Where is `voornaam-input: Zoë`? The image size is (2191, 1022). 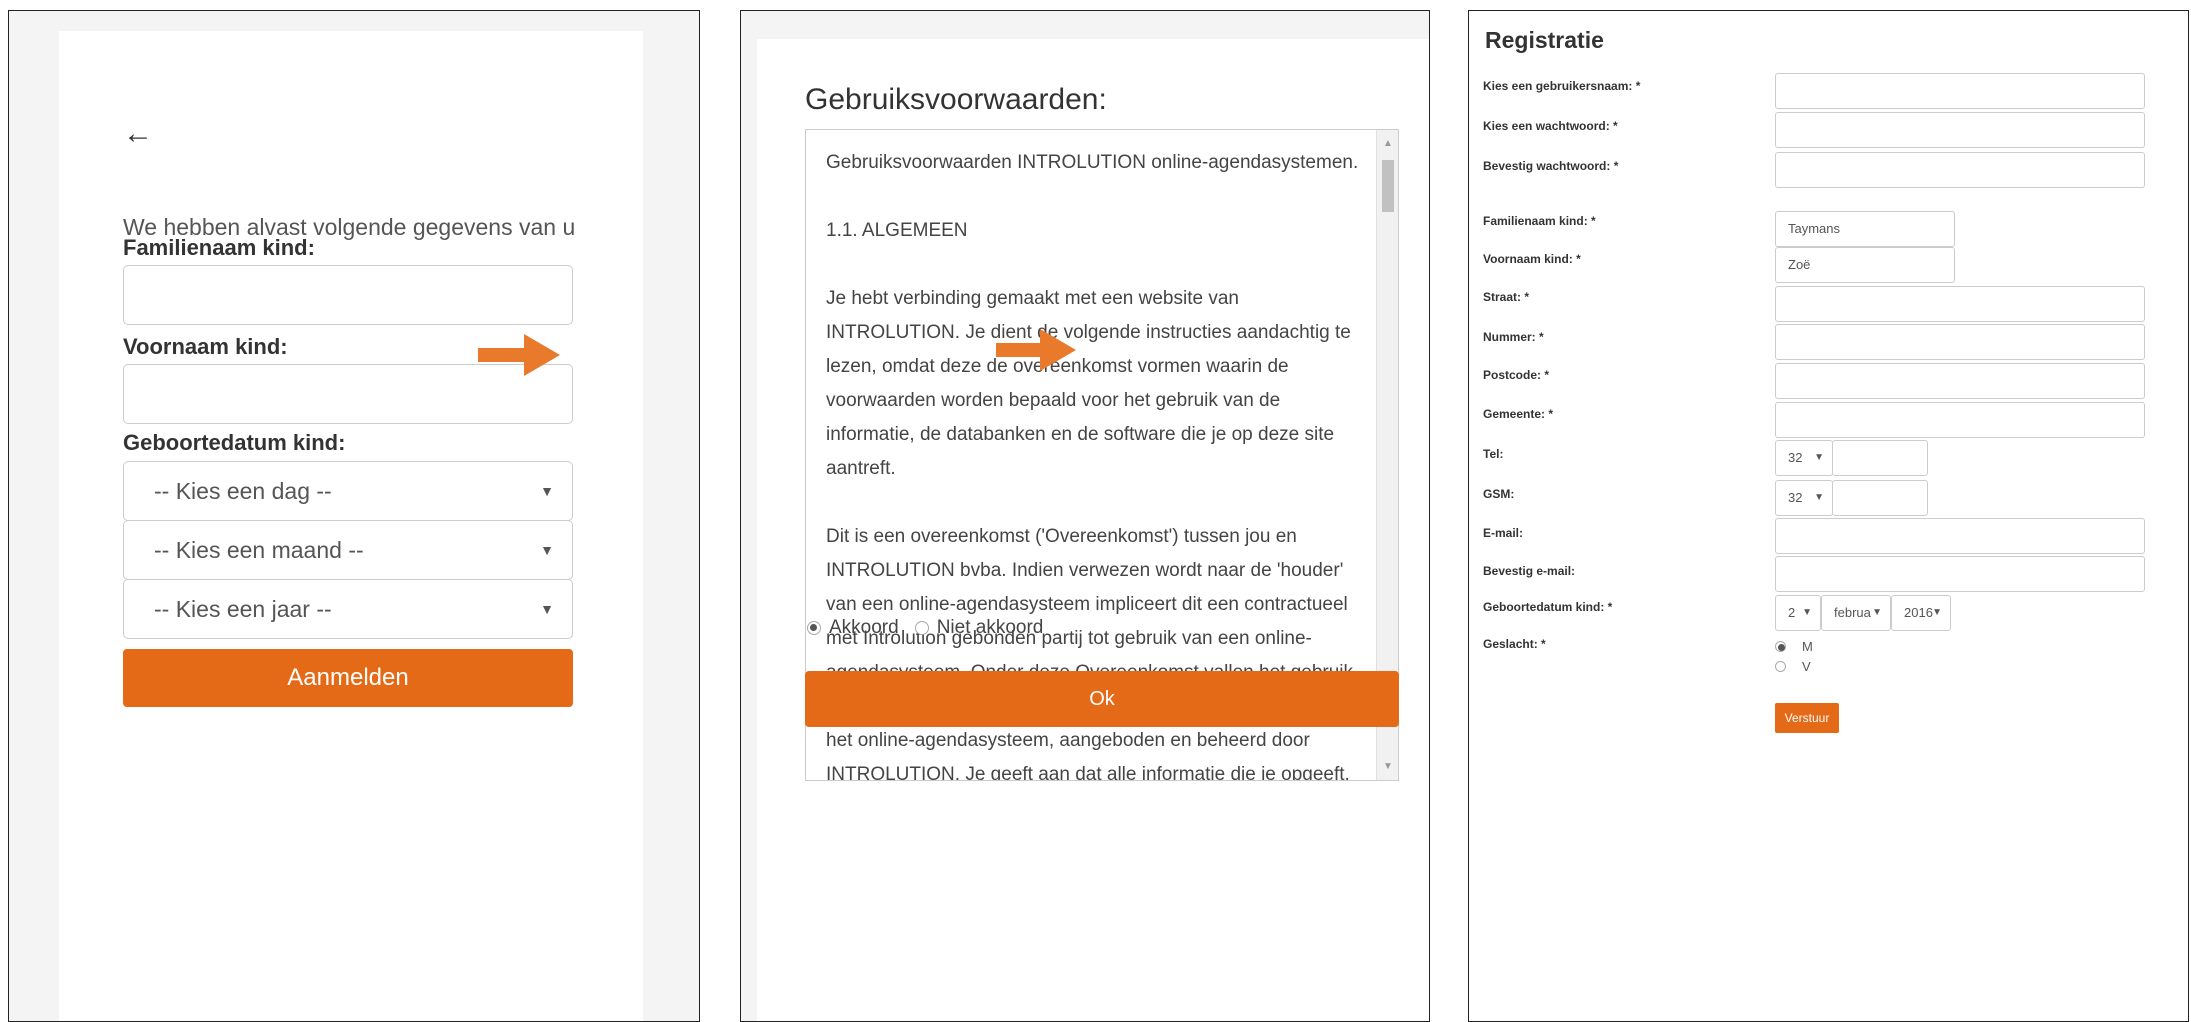 voornaam-input: Zoë is located at coordinates (1865, 265).